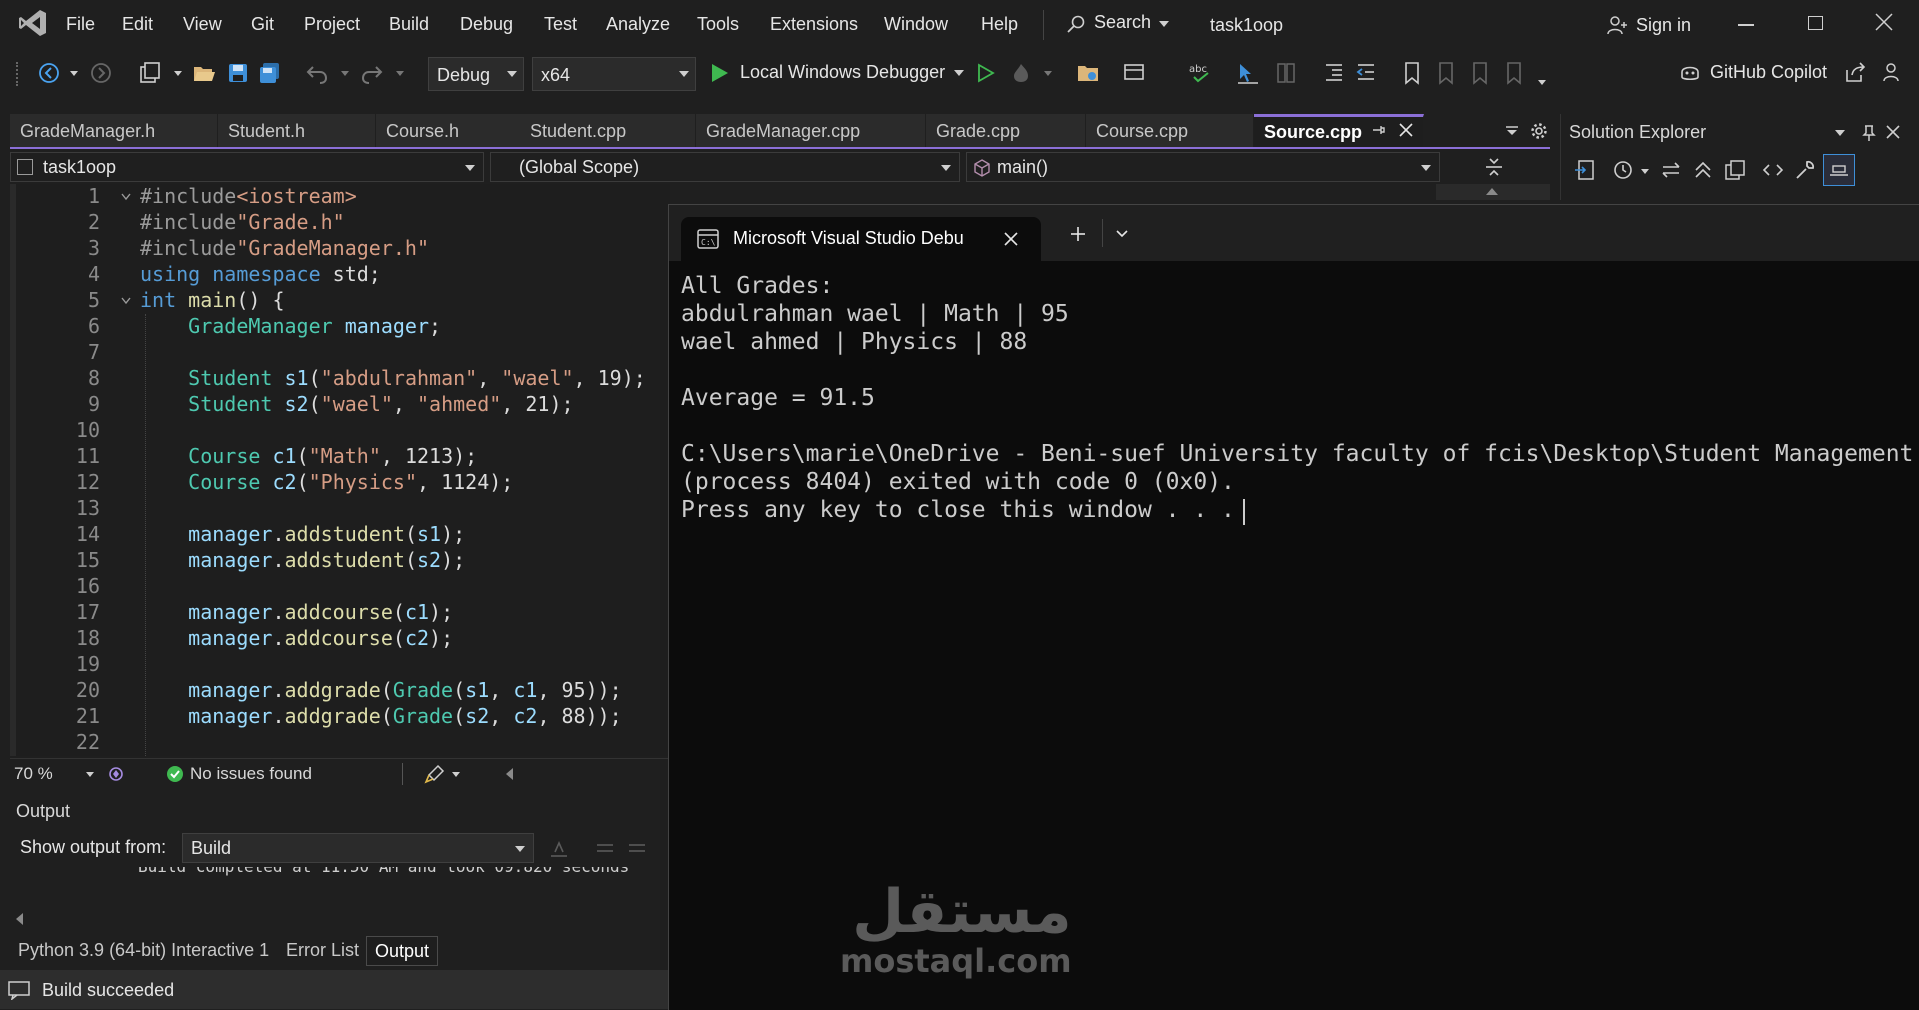 The image size is (1919, 1010). What do you see at coordinates (1134, 73) in the screenshot?
I see `layout-icon` at bounding box center [1134, 73].